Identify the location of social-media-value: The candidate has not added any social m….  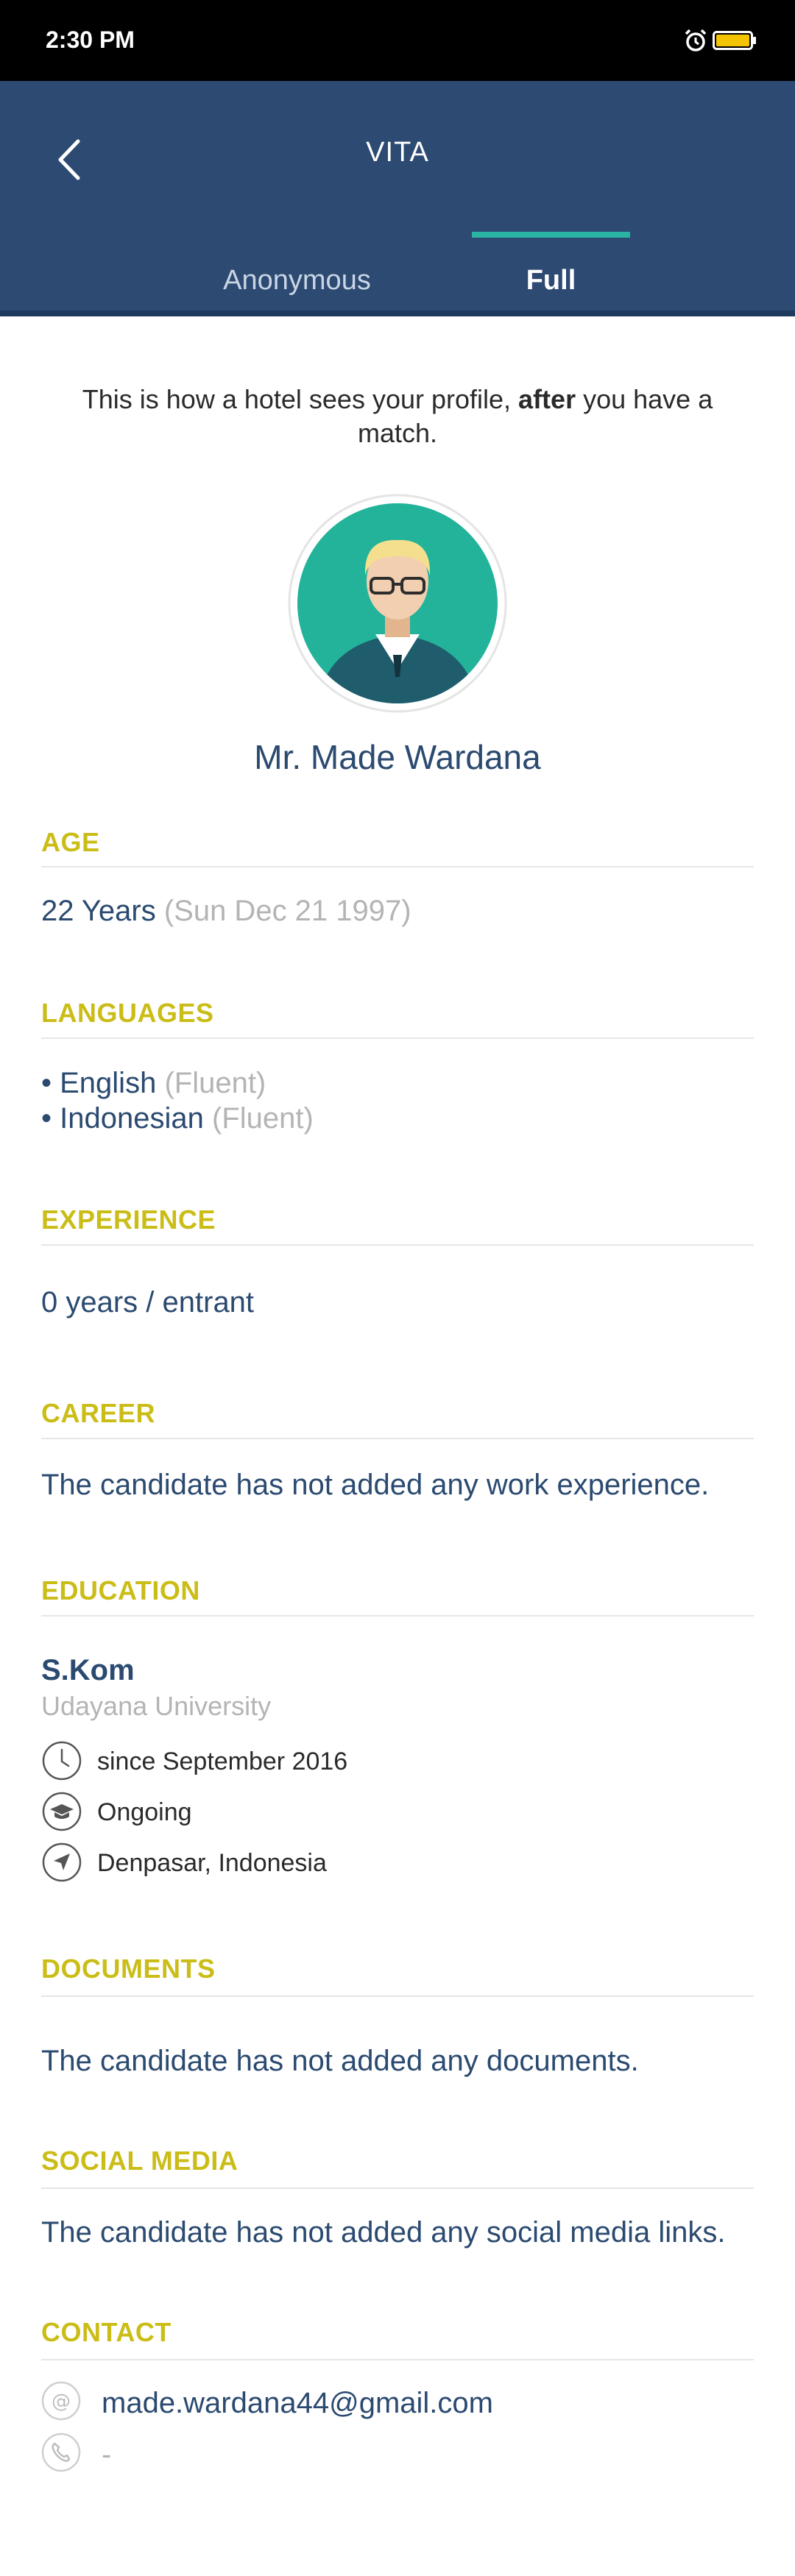
(383, 2232).